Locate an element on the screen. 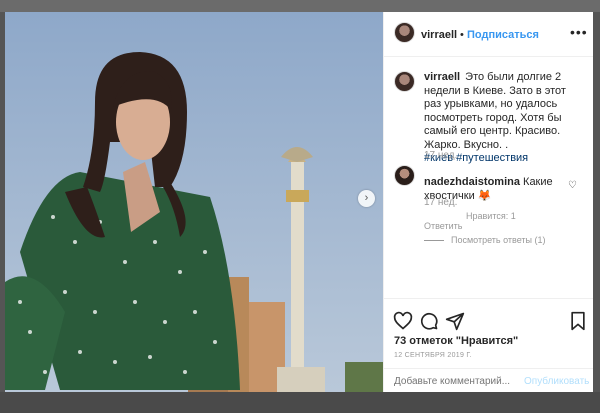  publish-button: Опубликовать is located at coordinates (556, 381).